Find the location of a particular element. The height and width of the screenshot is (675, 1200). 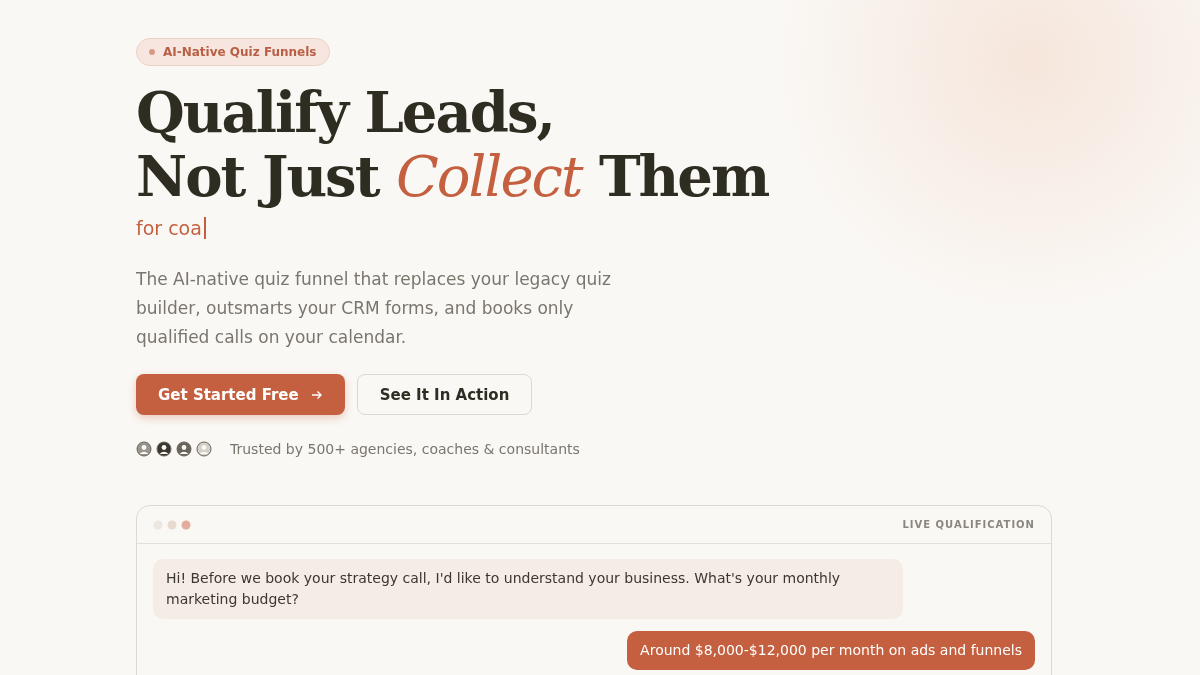

user-message: Around $8,000-$12,000 per month on ads and funnels is located at coordinates (831, 650).